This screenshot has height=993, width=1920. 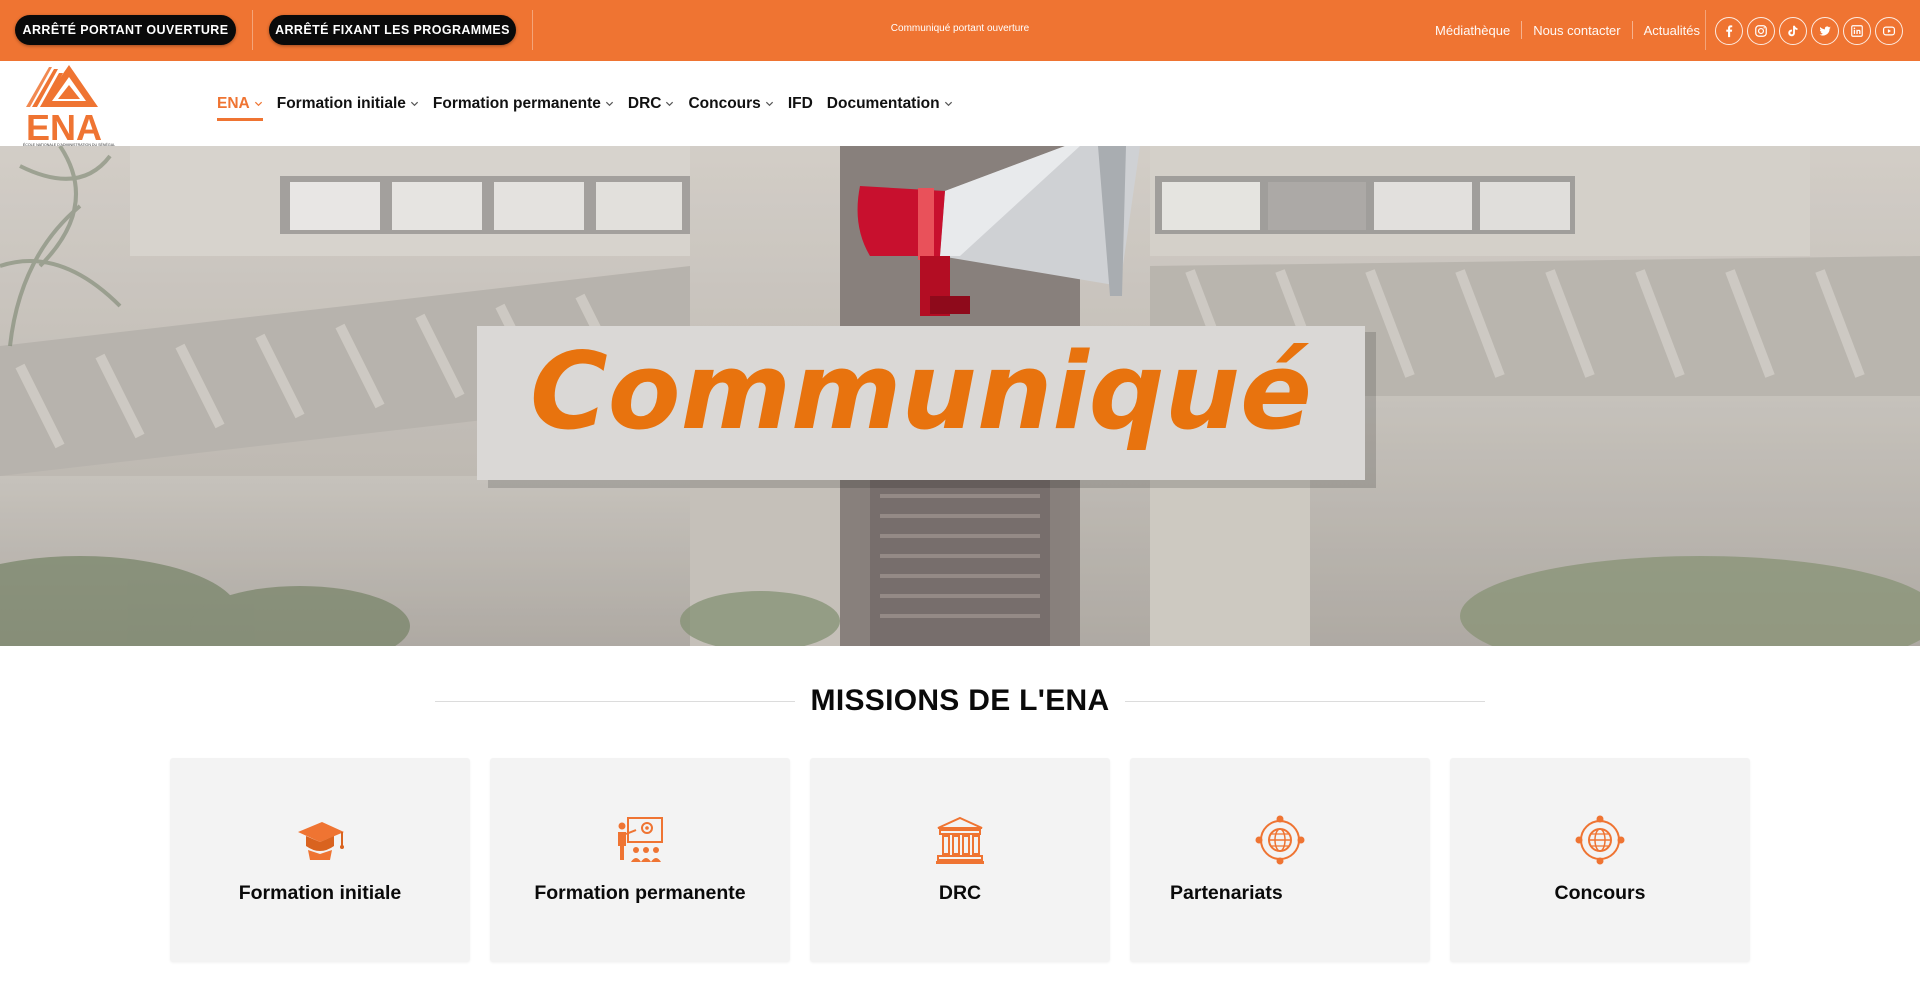 What do you see at coordinates (883, 103) in the screenshot?
I see `nav-label: Documentation` at bounding box center [883, 103].